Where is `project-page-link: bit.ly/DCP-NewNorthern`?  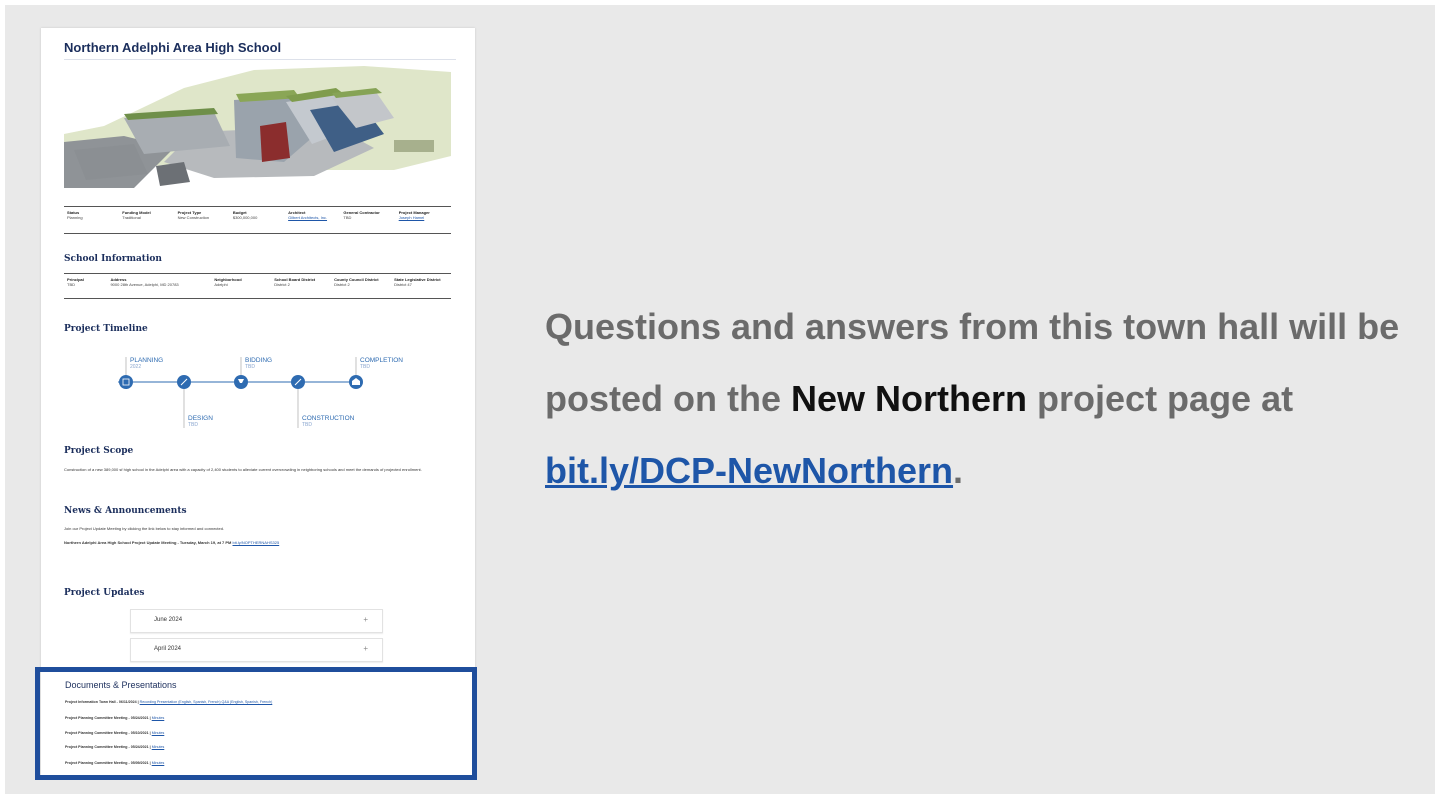
project-page-link: bit.ly/DCP-NewNorthern is located at coordinates (749, 470).